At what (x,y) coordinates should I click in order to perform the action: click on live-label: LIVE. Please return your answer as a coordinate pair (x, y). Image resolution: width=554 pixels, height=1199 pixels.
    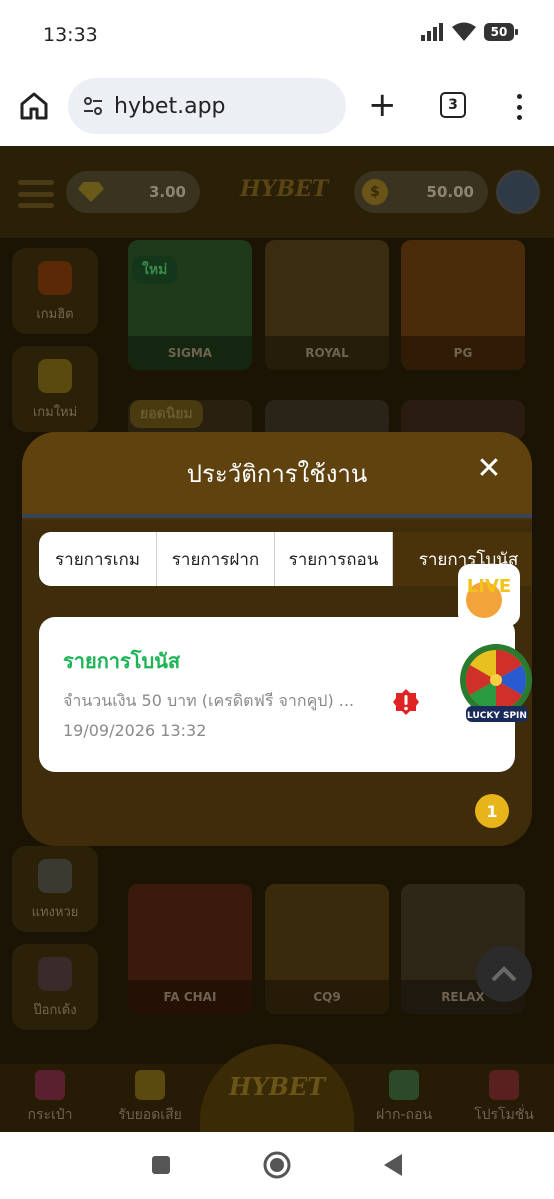
    Looking at the image, I should click on (489, 586).